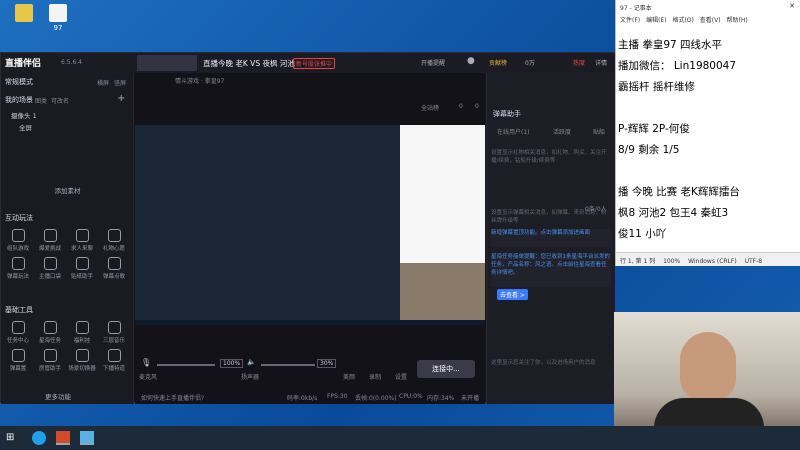 The image size is (800, 450). What do you see at coordinates (41, 100) in the screenshot?
I see `scene-tab-1: 图类` at bounding box center [41, 100].